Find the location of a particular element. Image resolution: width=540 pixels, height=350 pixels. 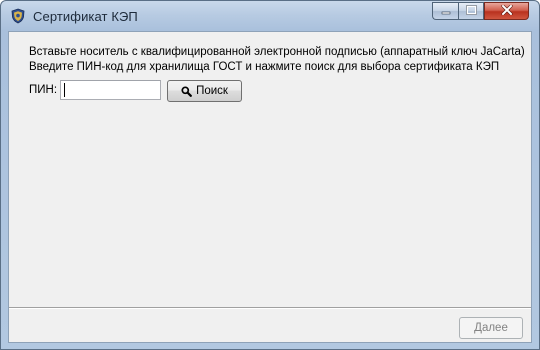

maximize-button is located at coordinates (471, 11).